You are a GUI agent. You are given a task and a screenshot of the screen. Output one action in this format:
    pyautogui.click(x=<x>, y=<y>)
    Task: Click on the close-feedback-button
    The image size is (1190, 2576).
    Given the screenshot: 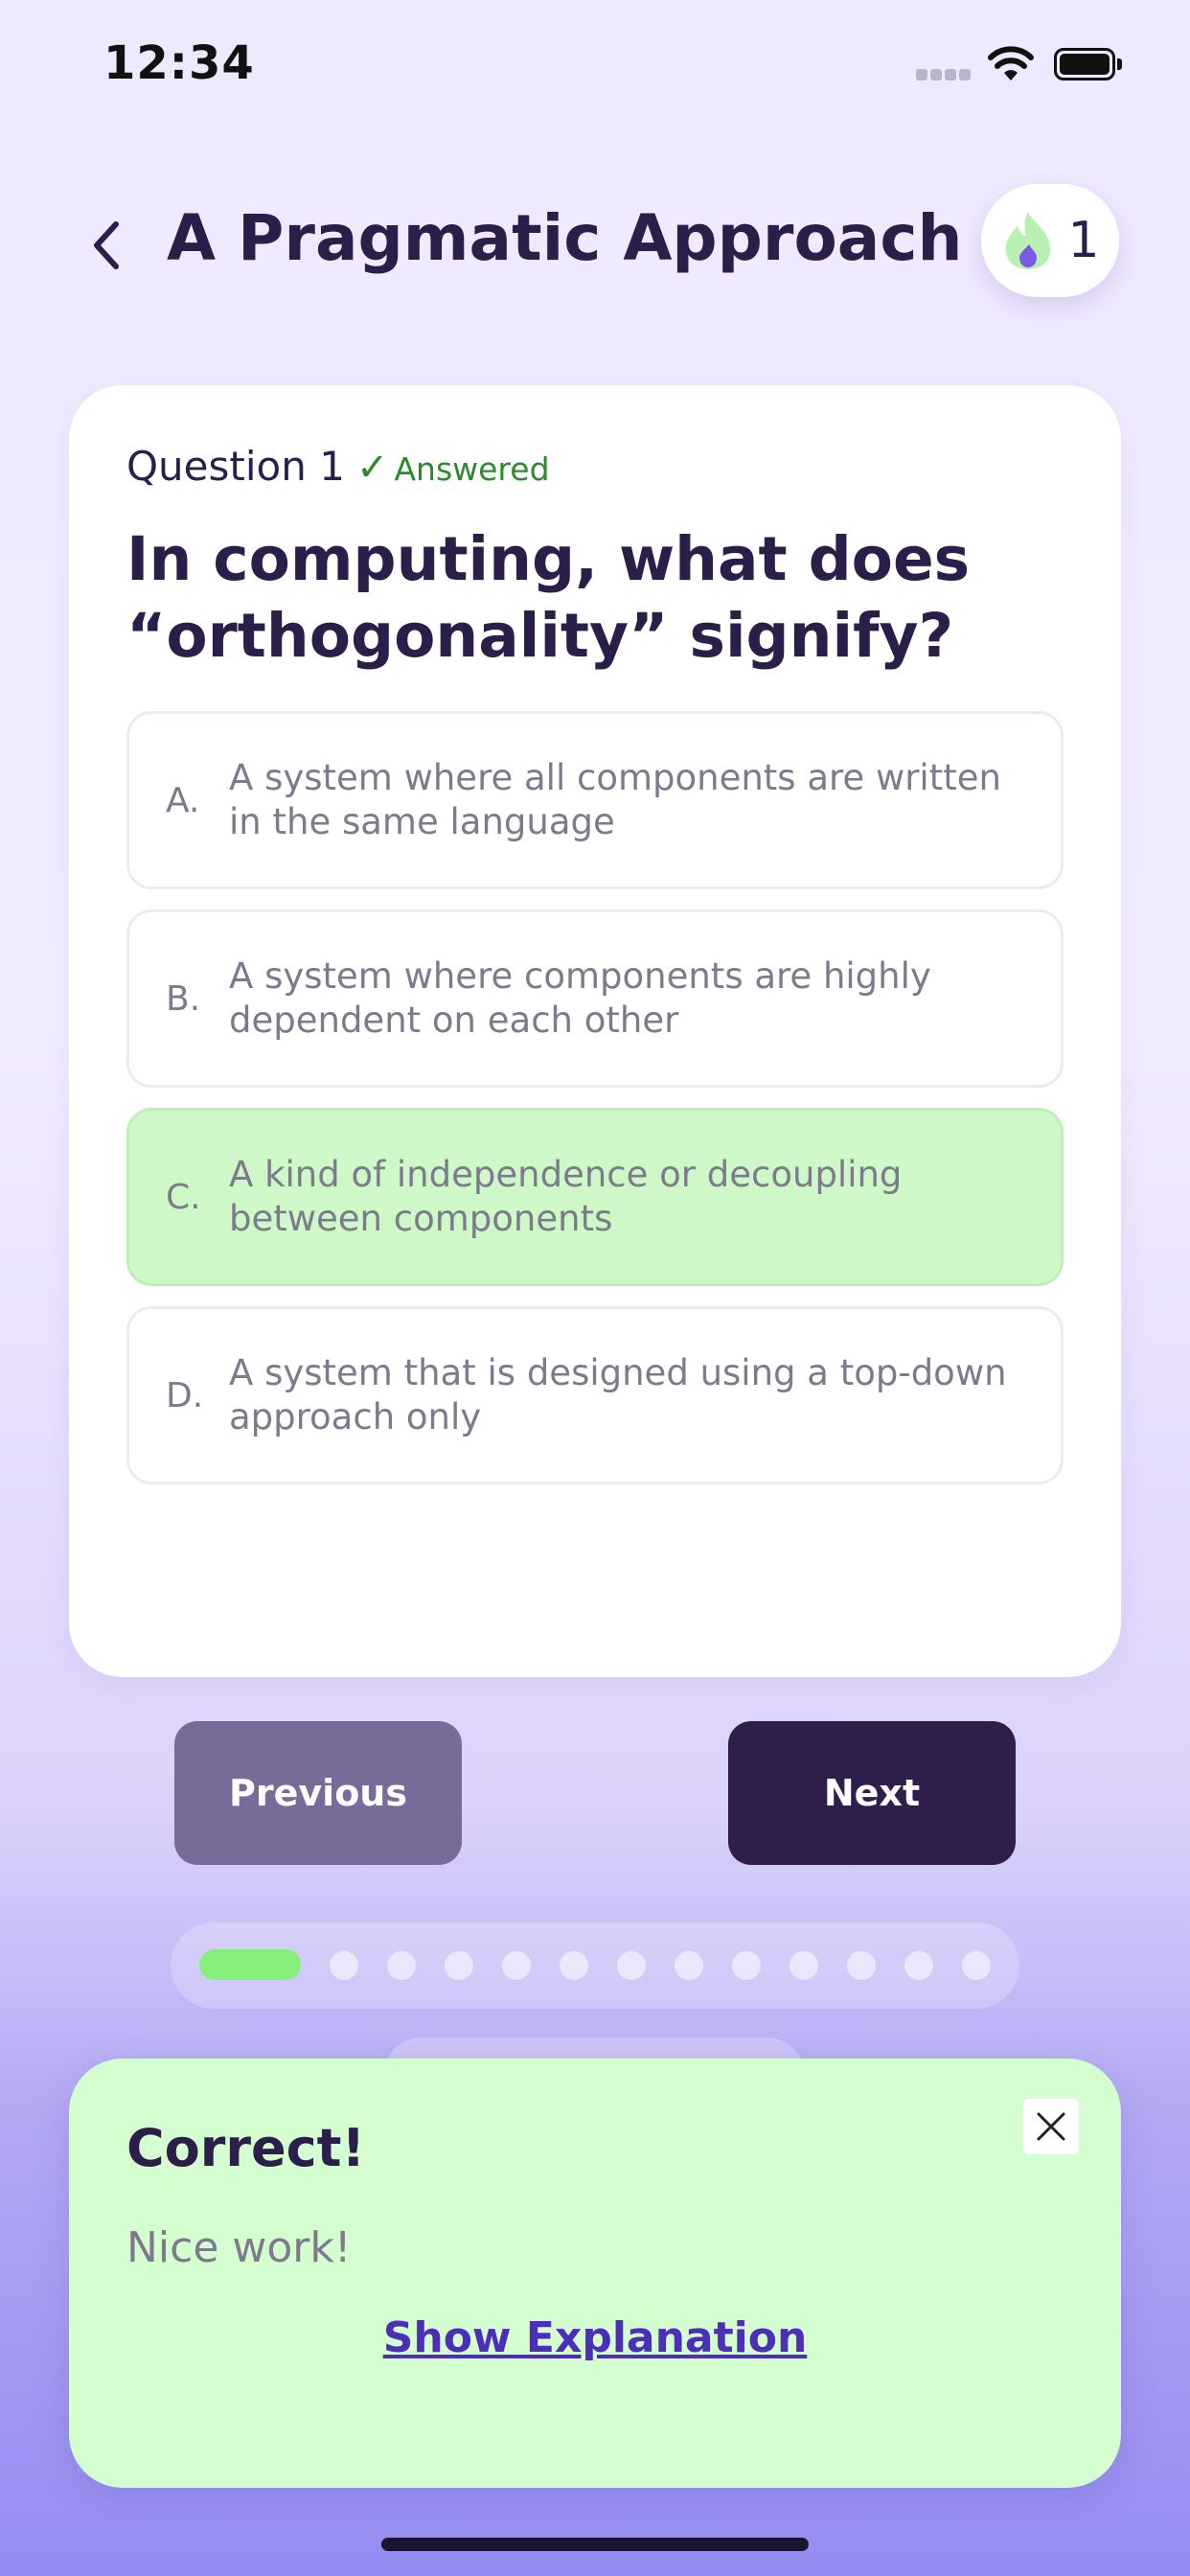 What is the action you would take?
    pyautogui.click(x=1051, y=2126)
    